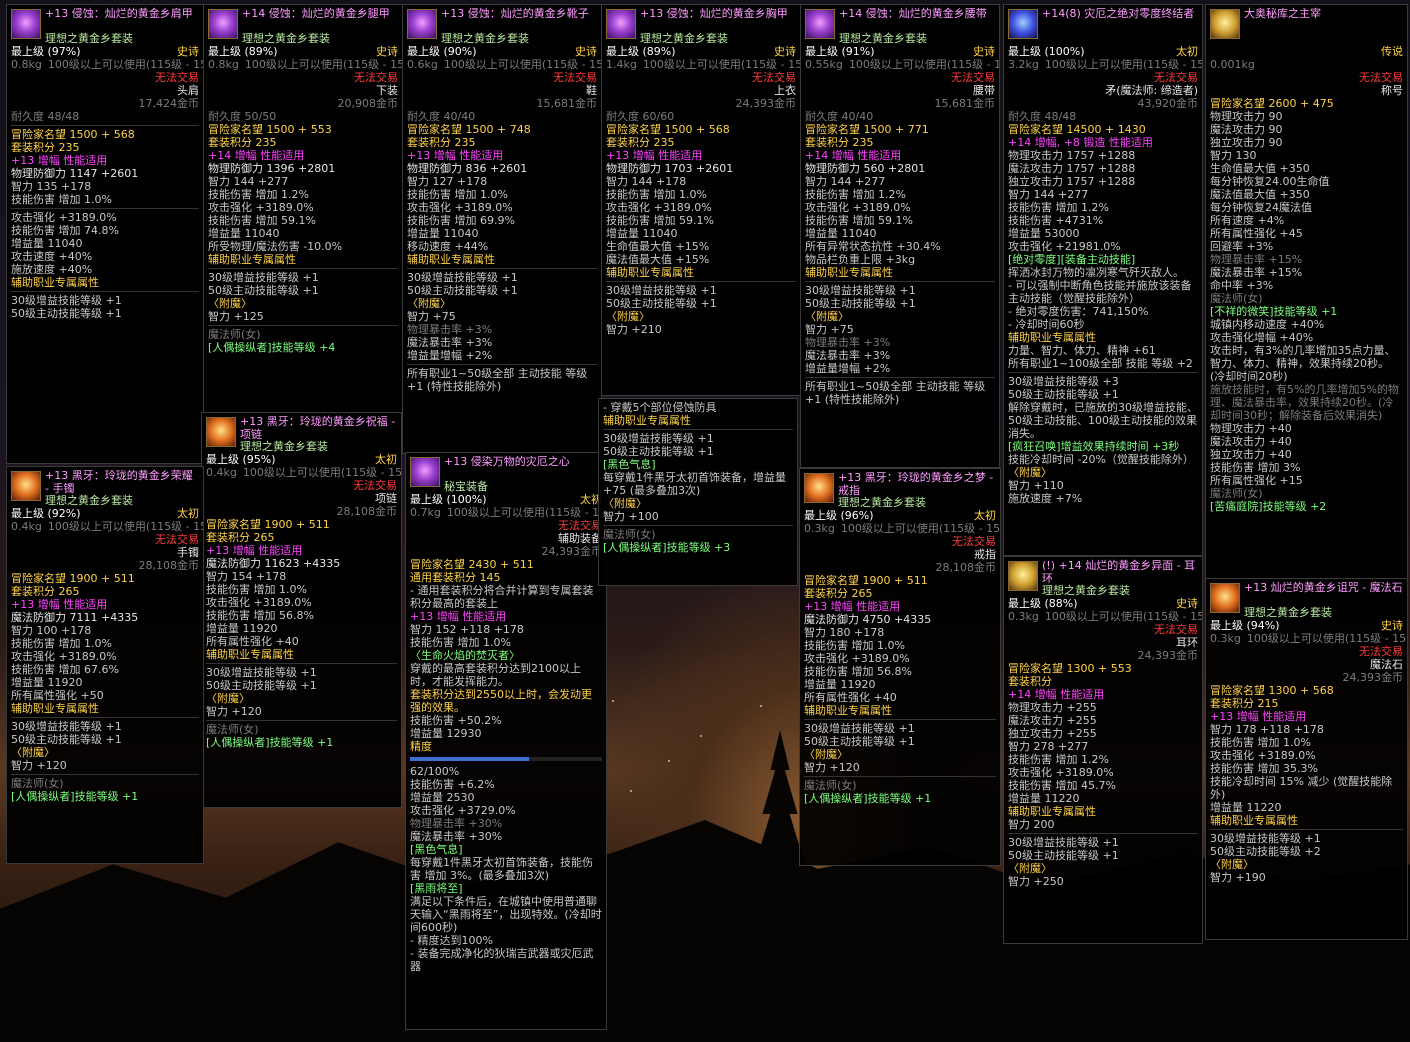 The width and height of the screenshot is (1410, 1042). What do you see at coordinates (301, 434) in the screenshot?
I see `tooltip-header: +13 黑牙：玲珑的黄金乡祝福 - 项链 理想之黄金乡套装` at bounding box center [301, 434].